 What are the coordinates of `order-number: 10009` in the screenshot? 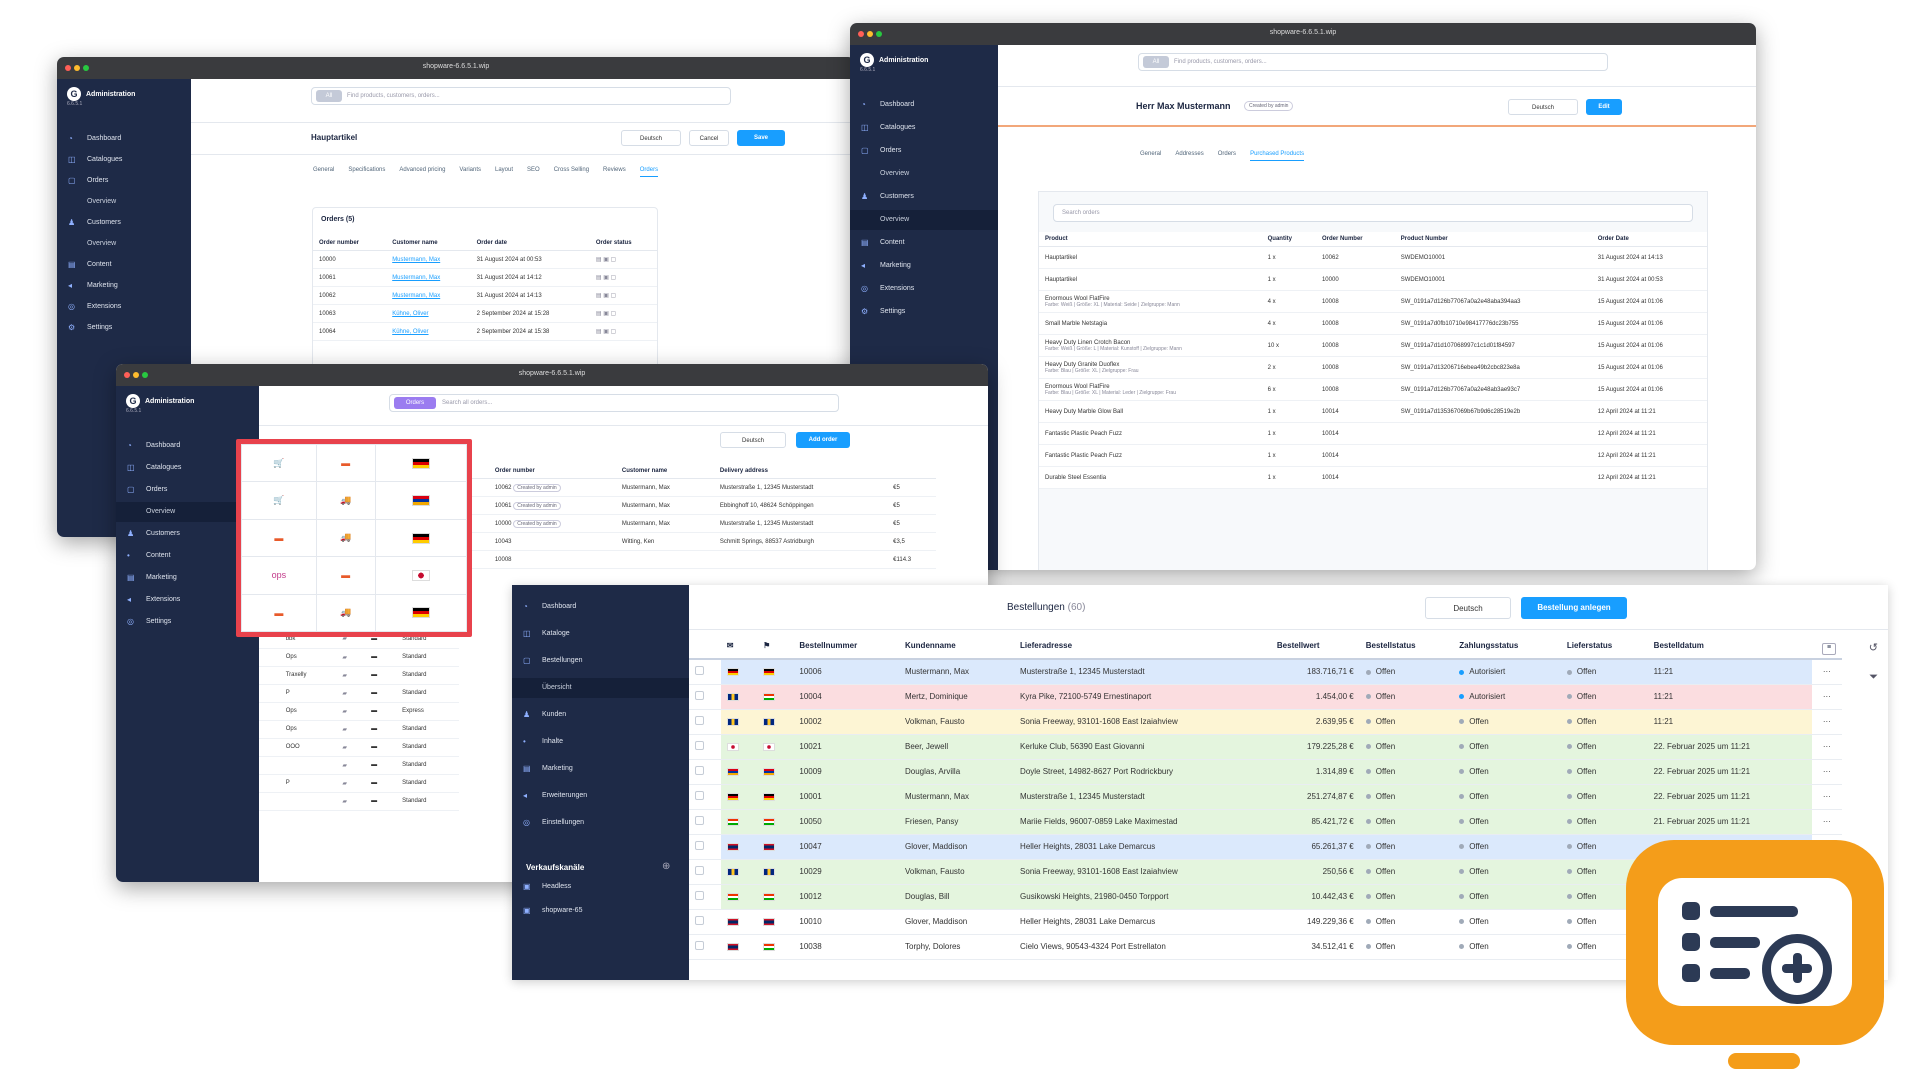 It's located at (846, 772).